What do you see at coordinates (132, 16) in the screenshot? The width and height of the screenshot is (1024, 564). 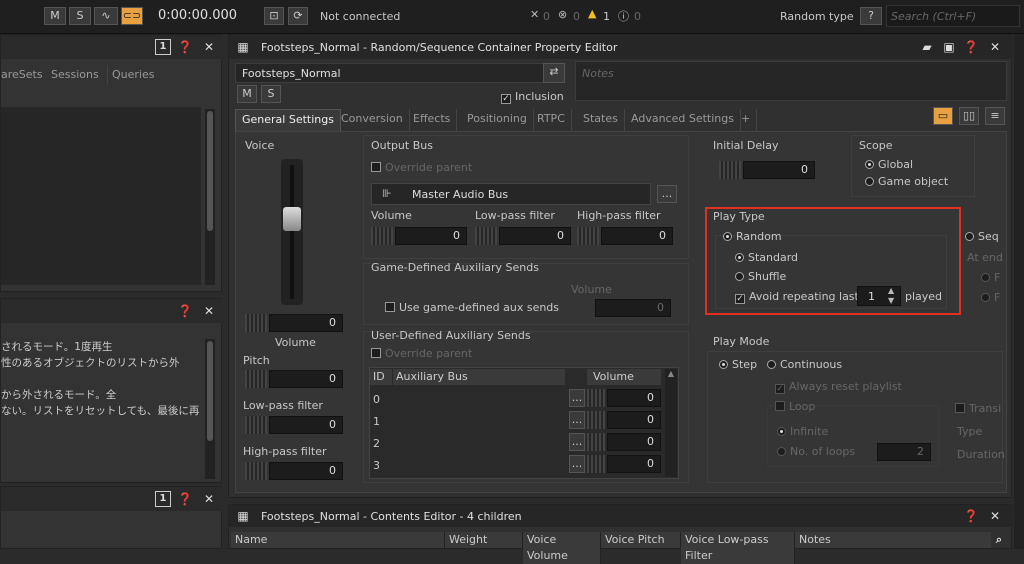 I see `link-icon: ⊂⊃` at bounding box center [132, 16].